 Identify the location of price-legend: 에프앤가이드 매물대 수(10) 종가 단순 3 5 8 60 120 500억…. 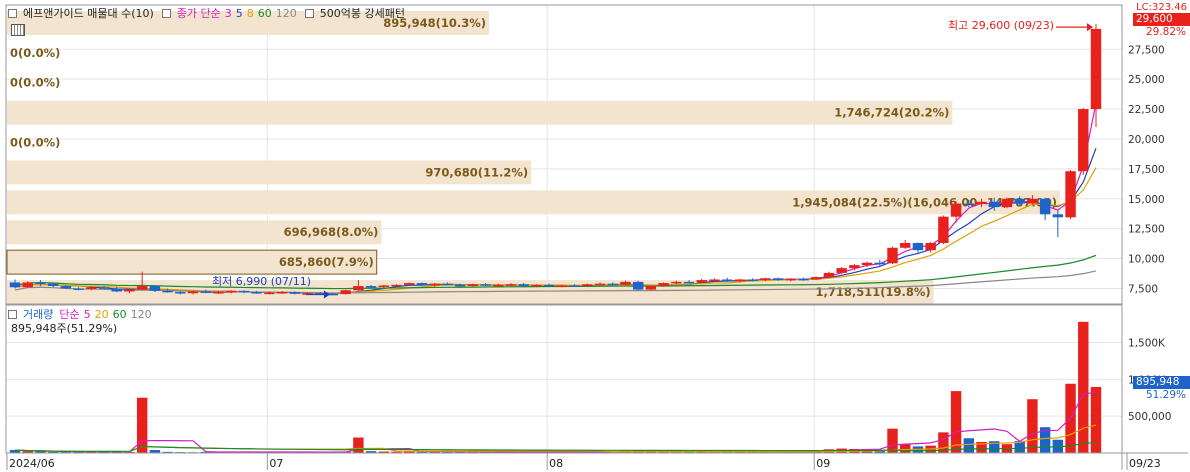
(206, 13).